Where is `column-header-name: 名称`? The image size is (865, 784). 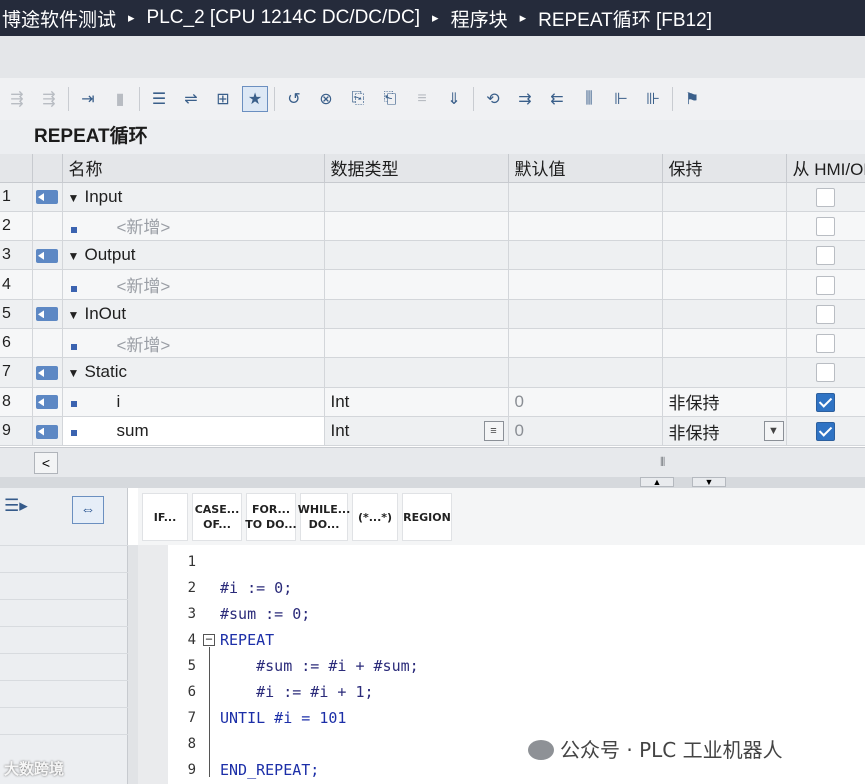 column-header-name: 名称 is located at coordinates (193, 168).